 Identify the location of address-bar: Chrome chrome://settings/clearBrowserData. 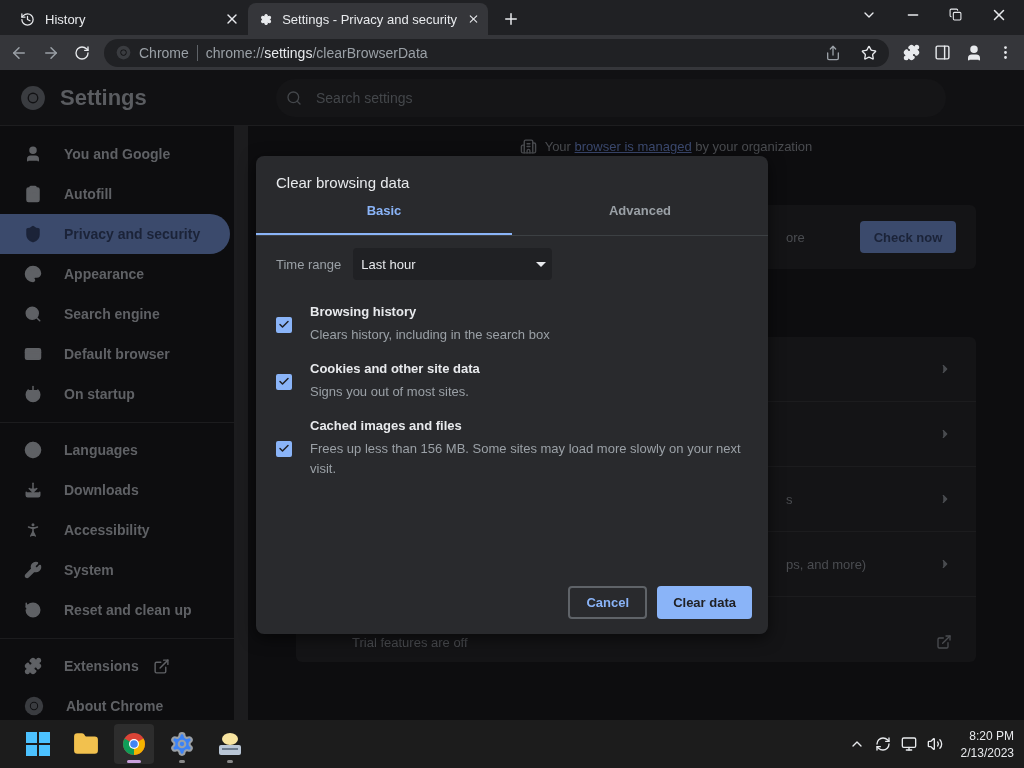
(496, 52).